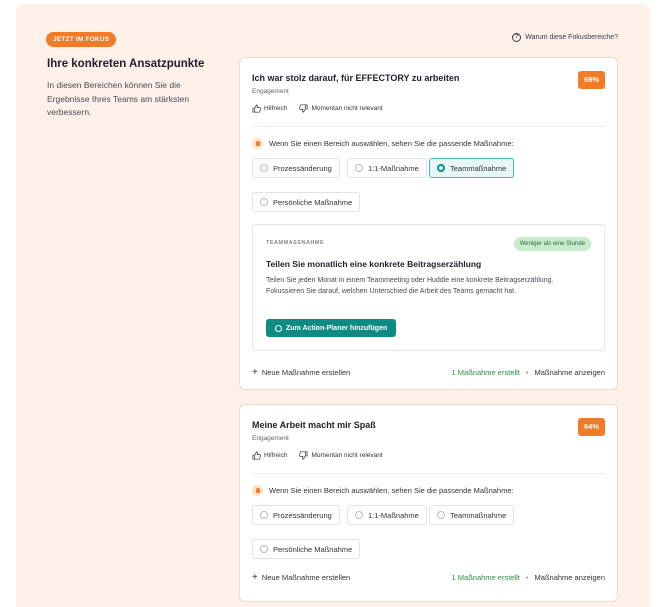 The height and width of the screenshot is (607, 670). What do you see at coordinates (81, 39) in the screenshot?
I see `focus-badge: JETZT IM FOKUS` at bounding box center [81, 39].